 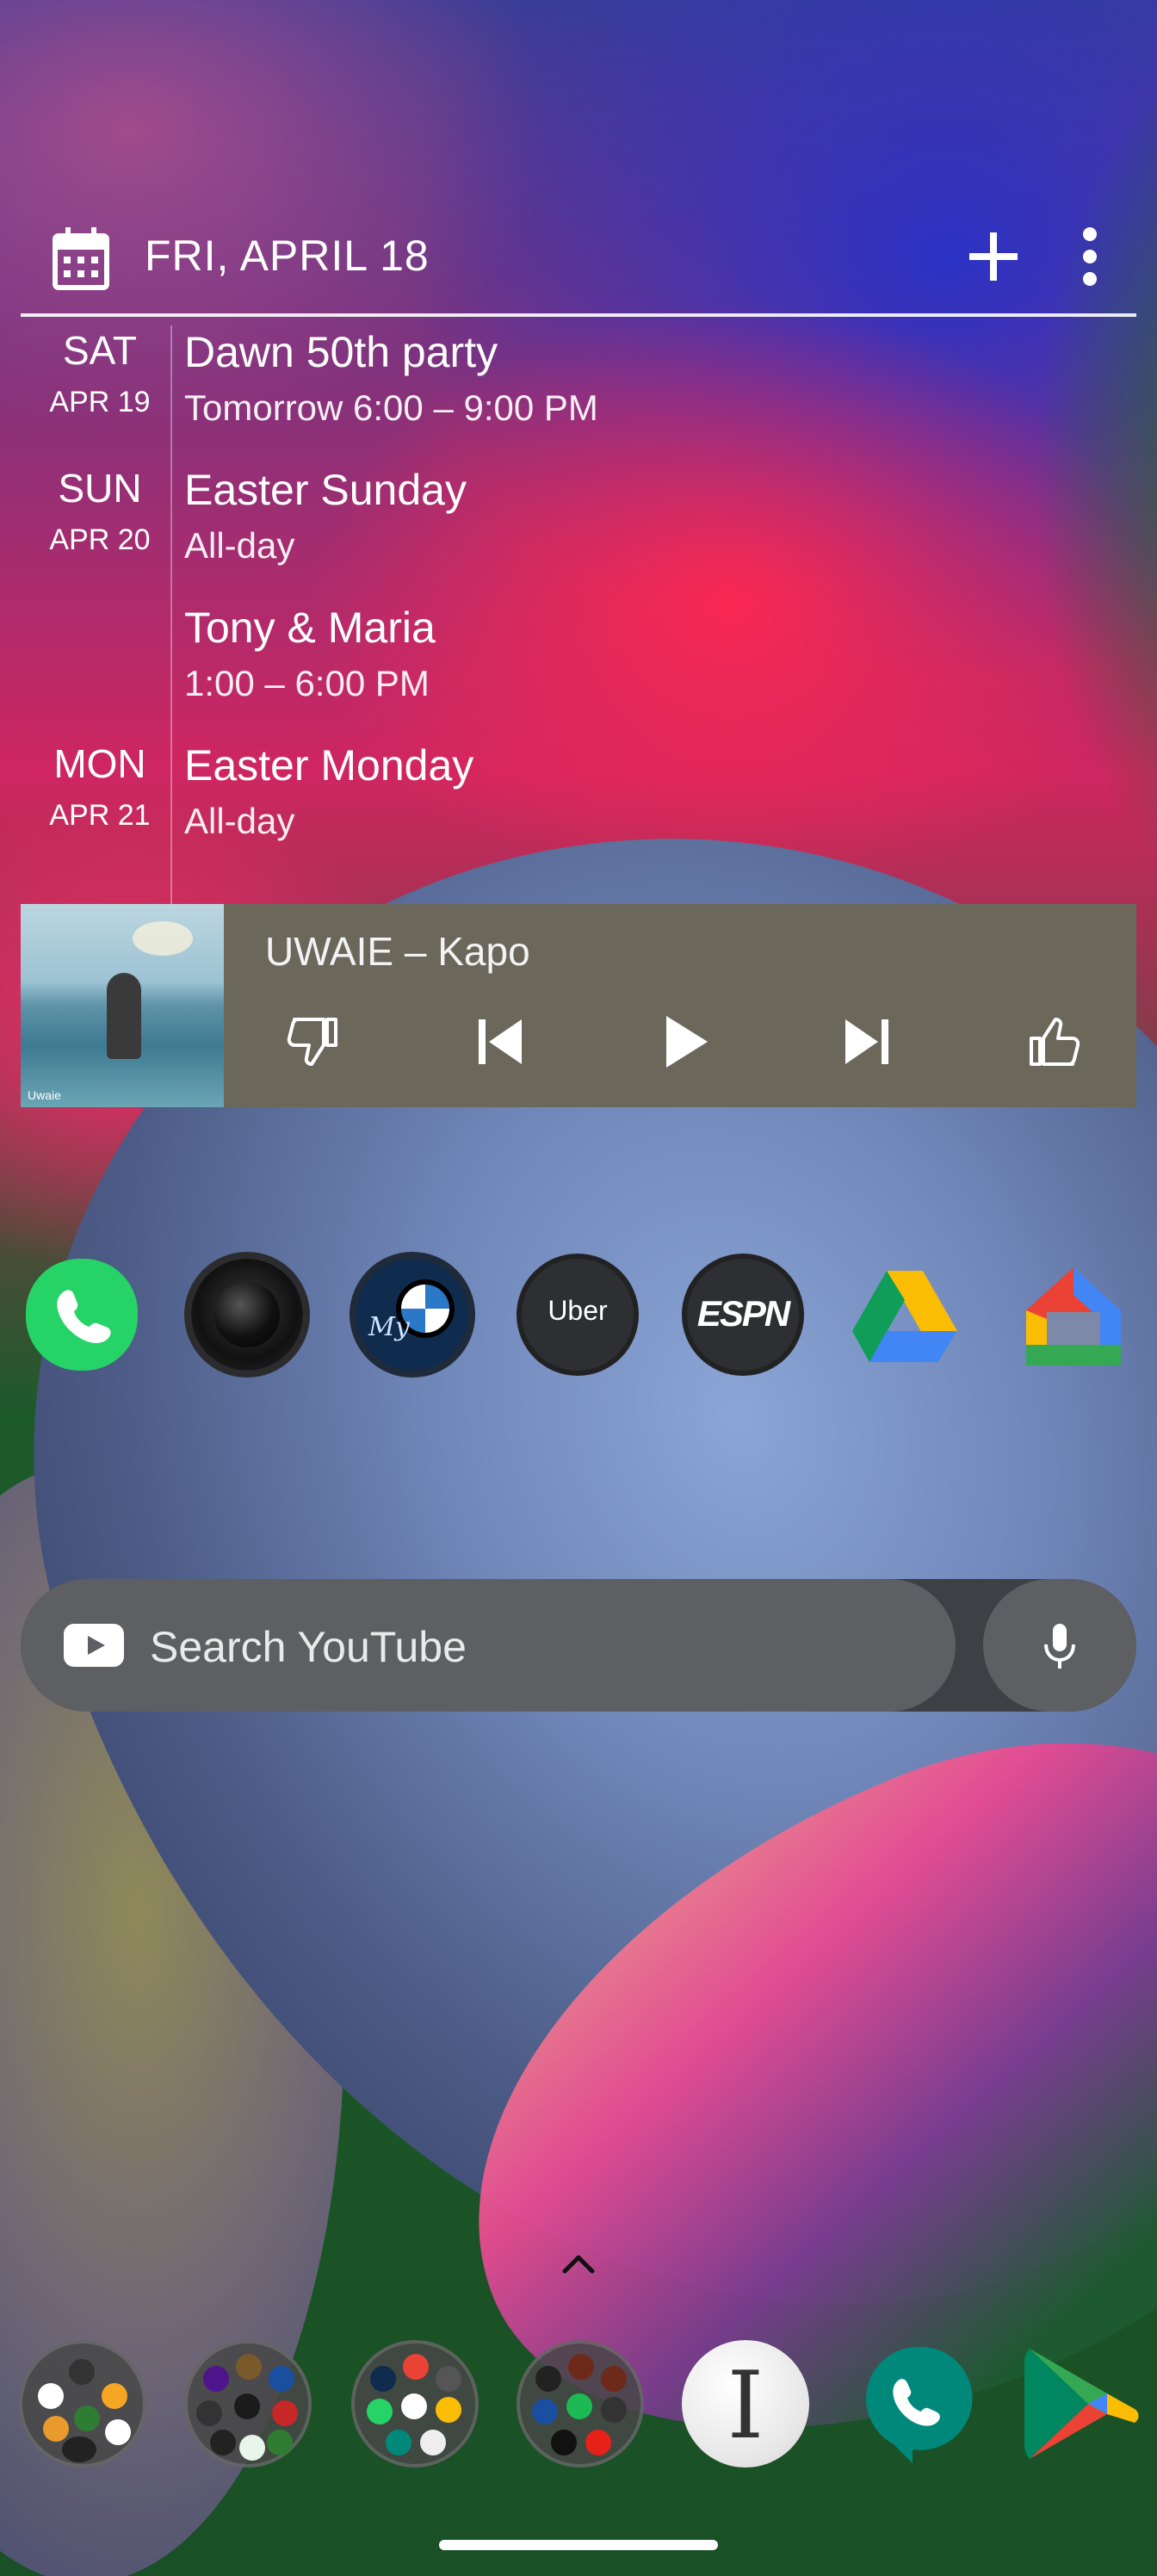 What do you see at coordinates (163, 939) in the screenshot?
I see `album-art-sun` at bounding box center [163, 939].